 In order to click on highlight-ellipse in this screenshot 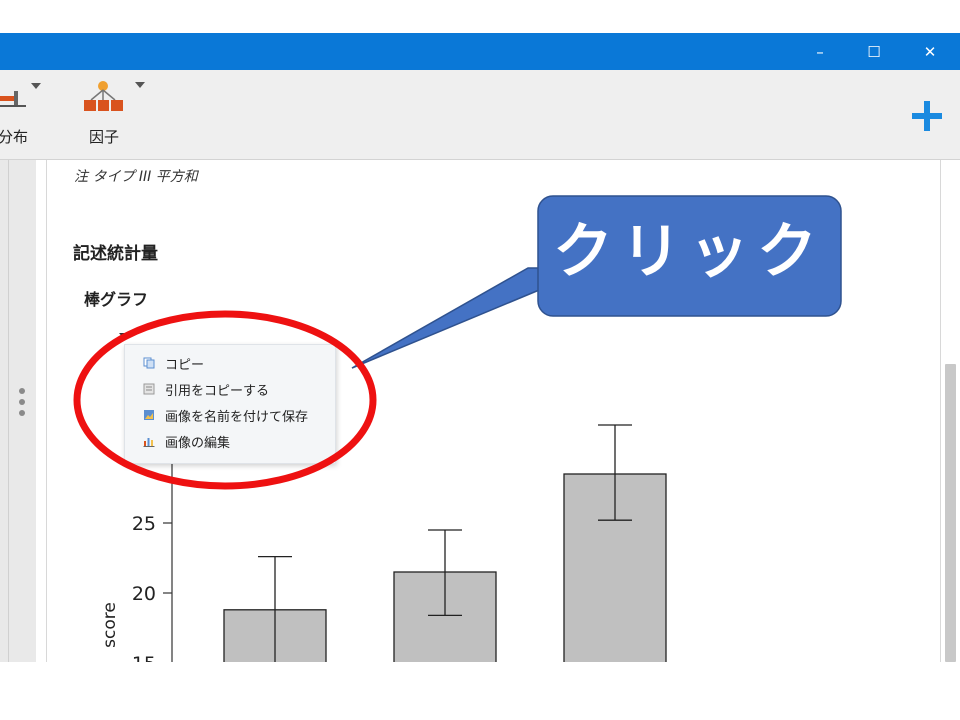, I will do `click(225, 400)`.